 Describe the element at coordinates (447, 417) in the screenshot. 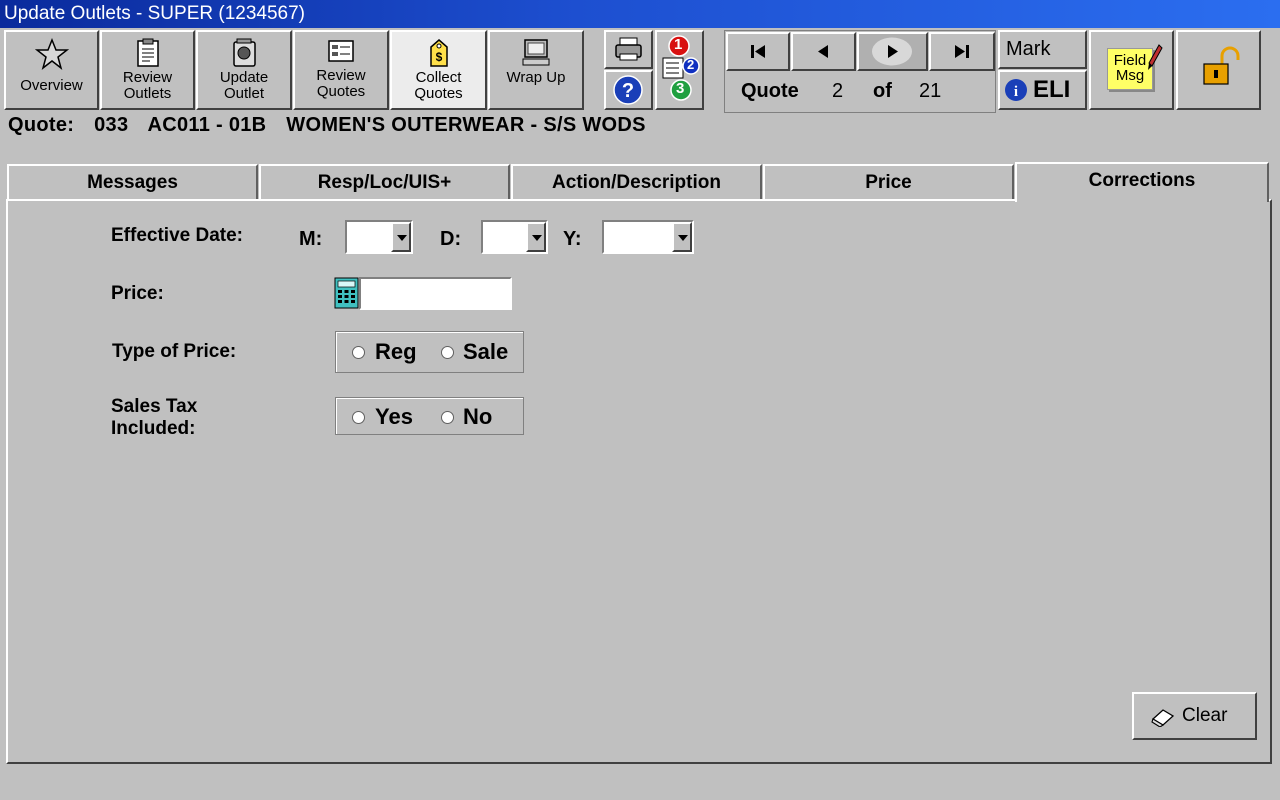

I see `no-radio` at that location.